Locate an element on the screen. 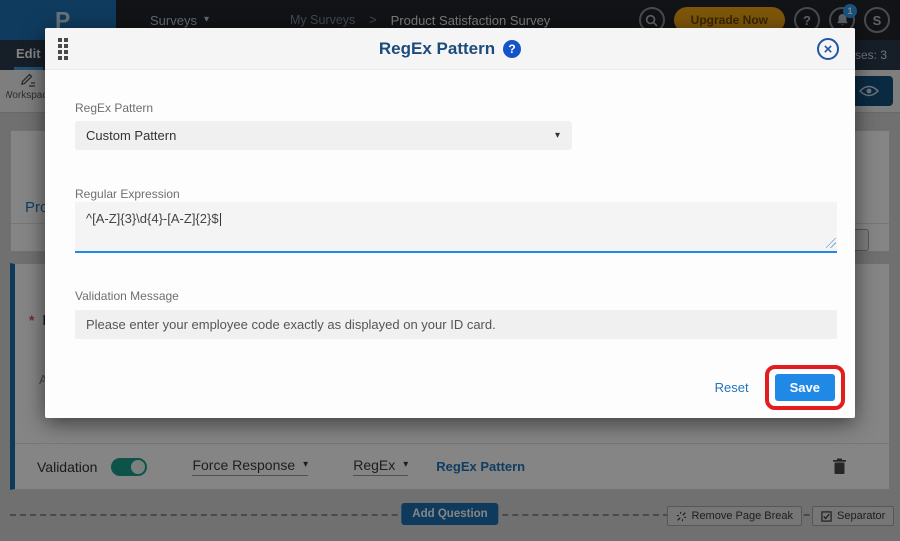 The width and height of the screenshot is (900, 541). save-button: Save is located at coordinates (804, 387).